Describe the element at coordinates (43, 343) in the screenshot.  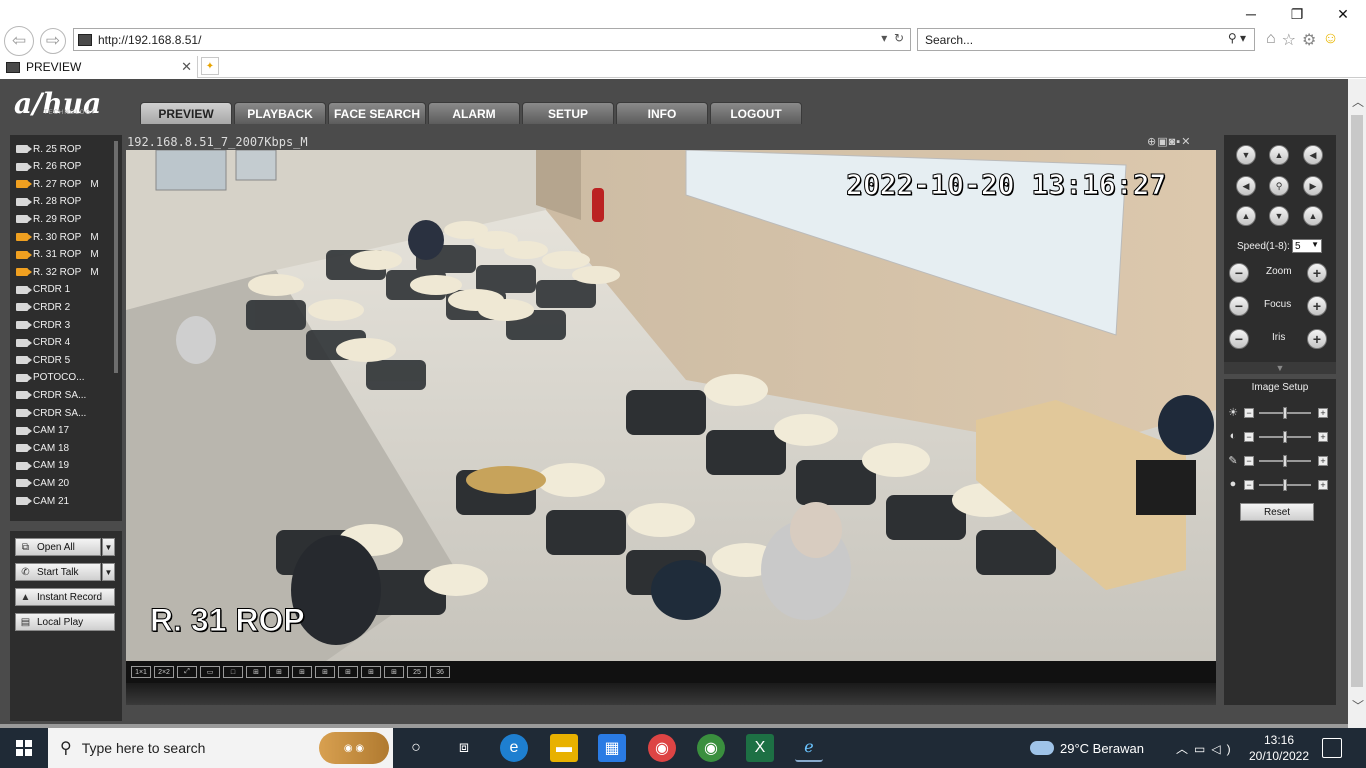
I see `channel-item: CRDR 4` at that location.